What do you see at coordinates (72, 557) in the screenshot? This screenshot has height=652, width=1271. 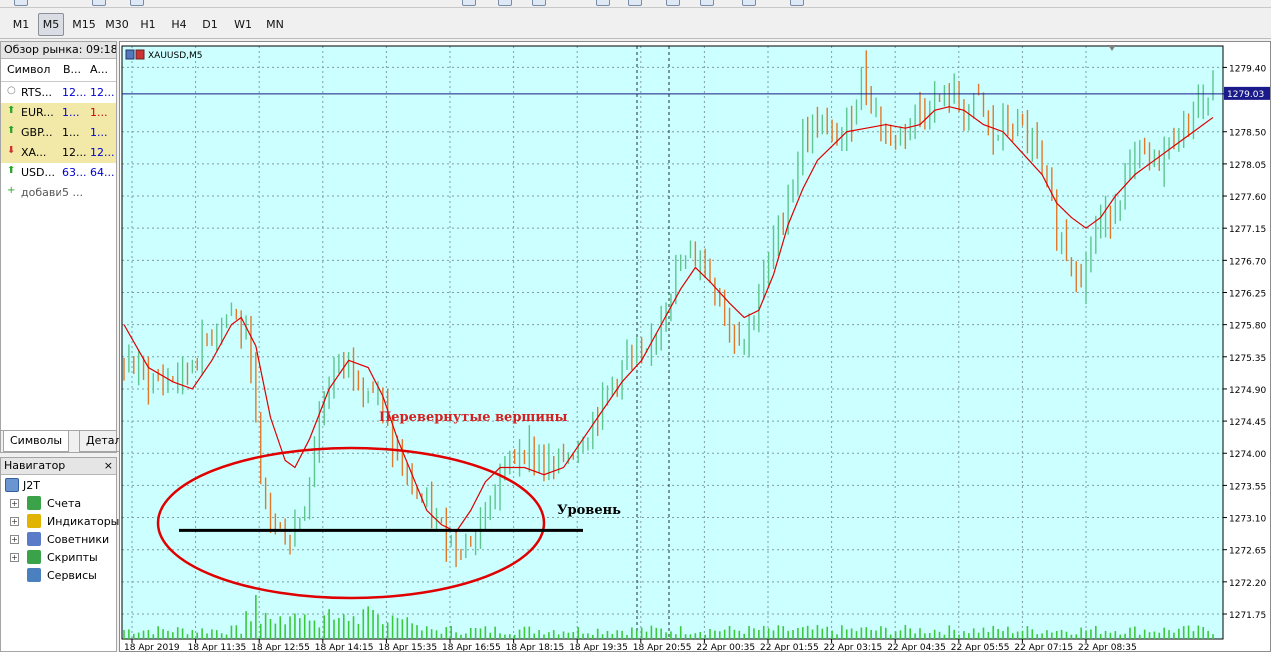 I see `navigator-item-label: Скрипты` at bounding box center [72, 557].